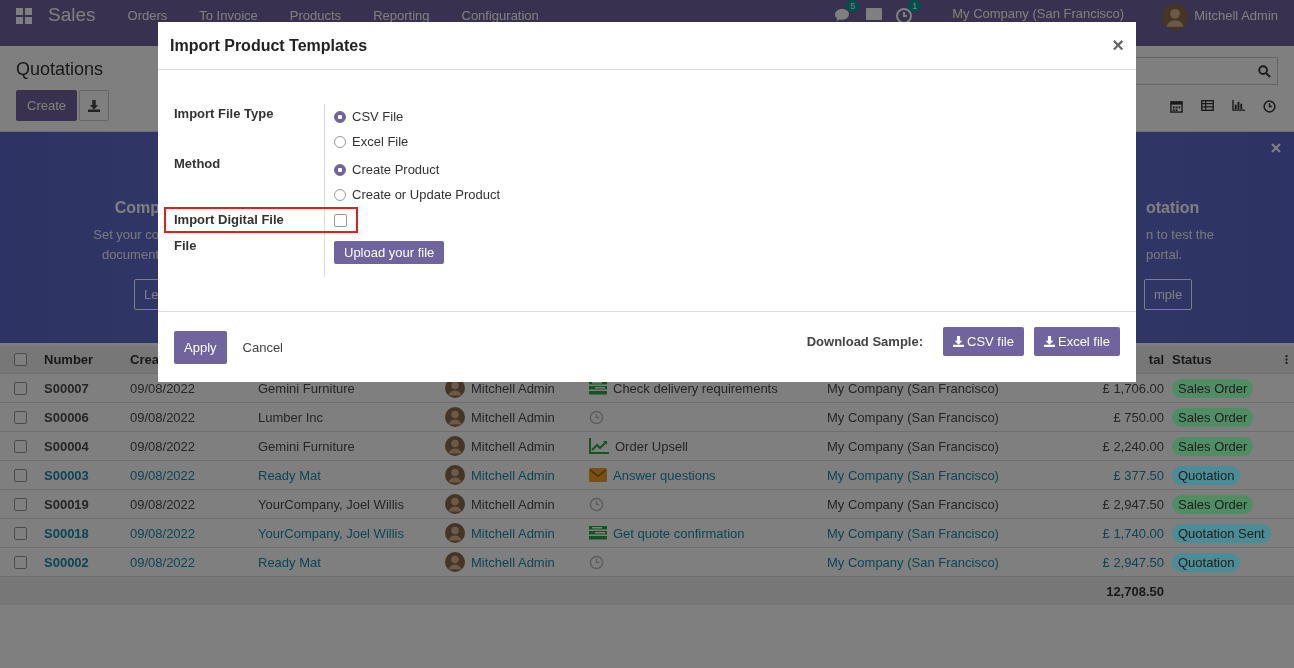 The image size is (1294, 668). What do you see at coordinates (229, 219) in the screenshot?
I see `field-label: Import Digital File` at bounding box center [229, 219].